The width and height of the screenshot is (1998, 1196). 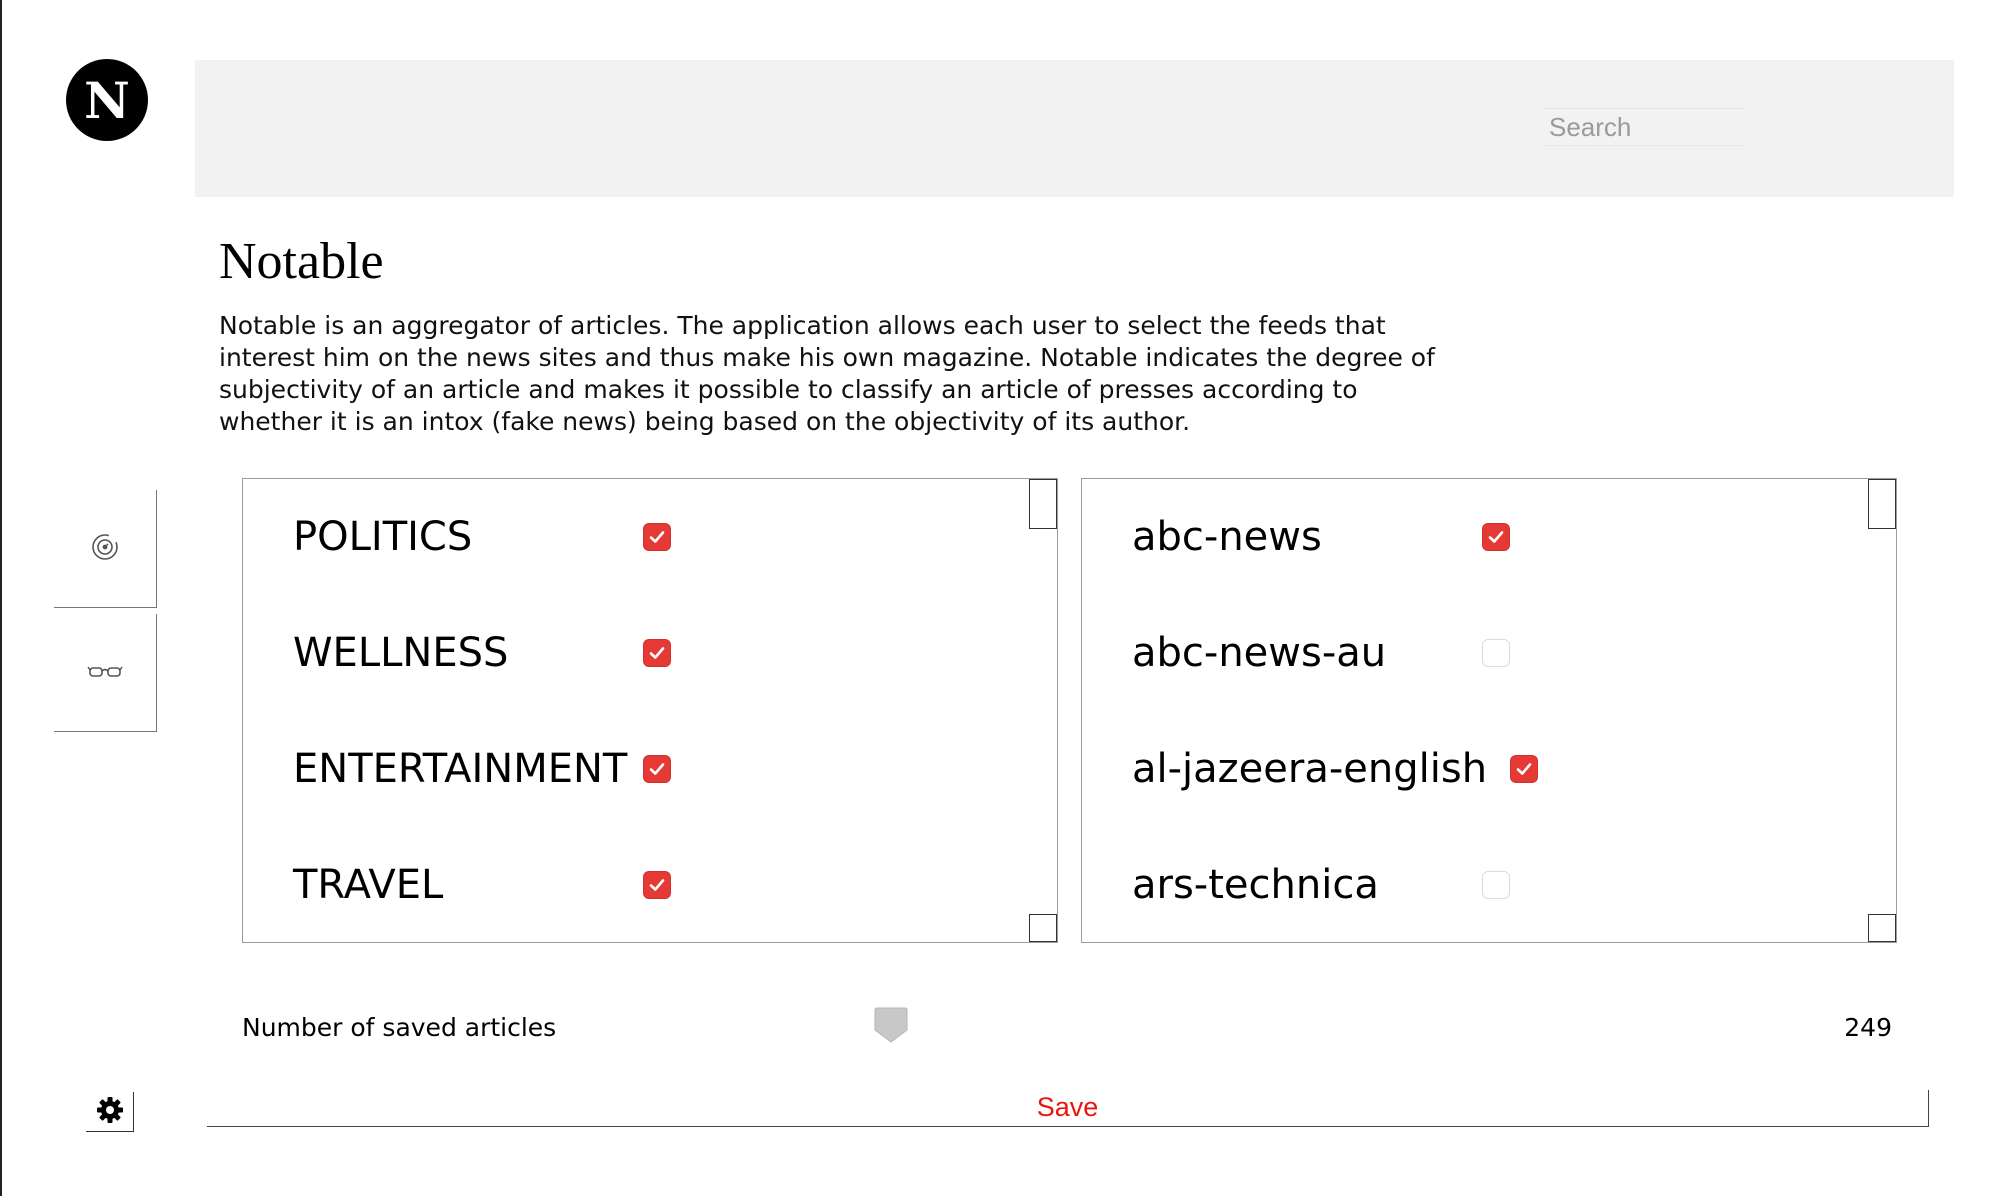 I want to click on category-item-label: ENTERTAINMENT, so click(x=460, y=769).